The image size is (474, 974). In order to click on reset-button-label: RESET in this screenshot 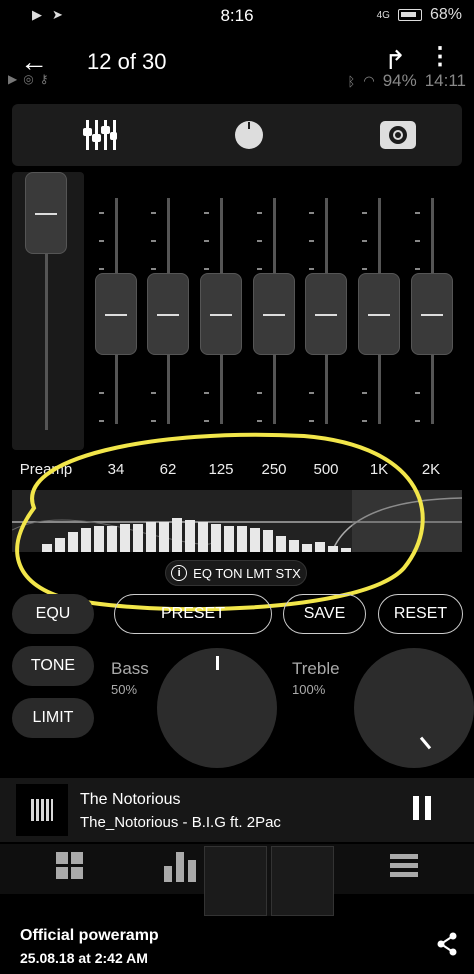, I will do `click(420, 613)`.